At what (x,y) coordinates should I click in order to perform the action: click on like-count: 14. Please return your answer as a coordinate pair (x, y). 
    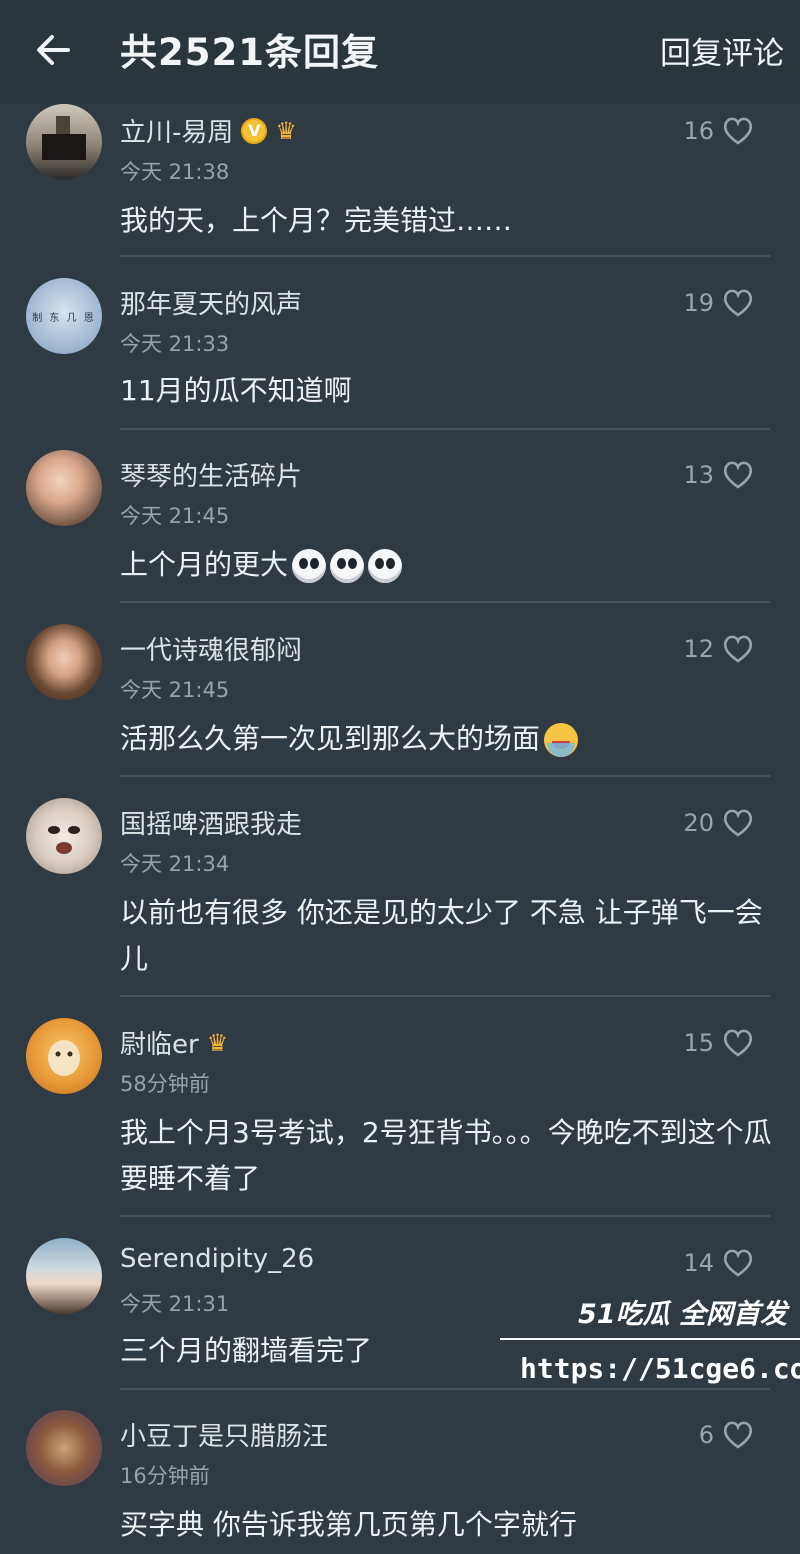
    Looking at the image, I should click on (698, 1263).